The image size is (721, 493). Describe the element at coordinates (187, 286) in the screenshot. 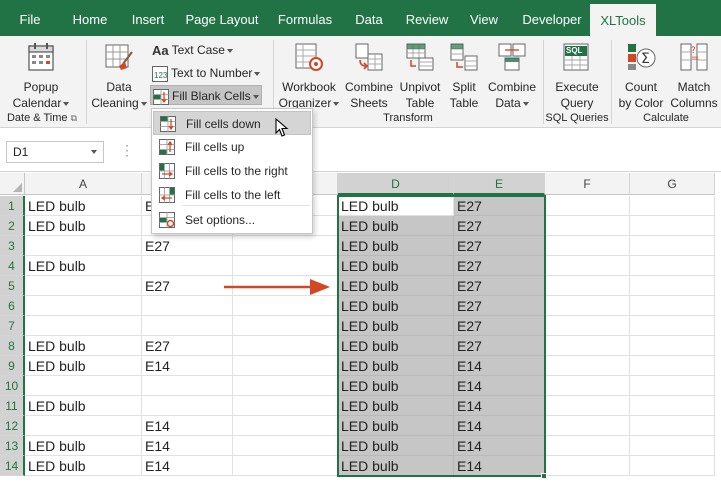

I see `cell-b5: E27` at that location.